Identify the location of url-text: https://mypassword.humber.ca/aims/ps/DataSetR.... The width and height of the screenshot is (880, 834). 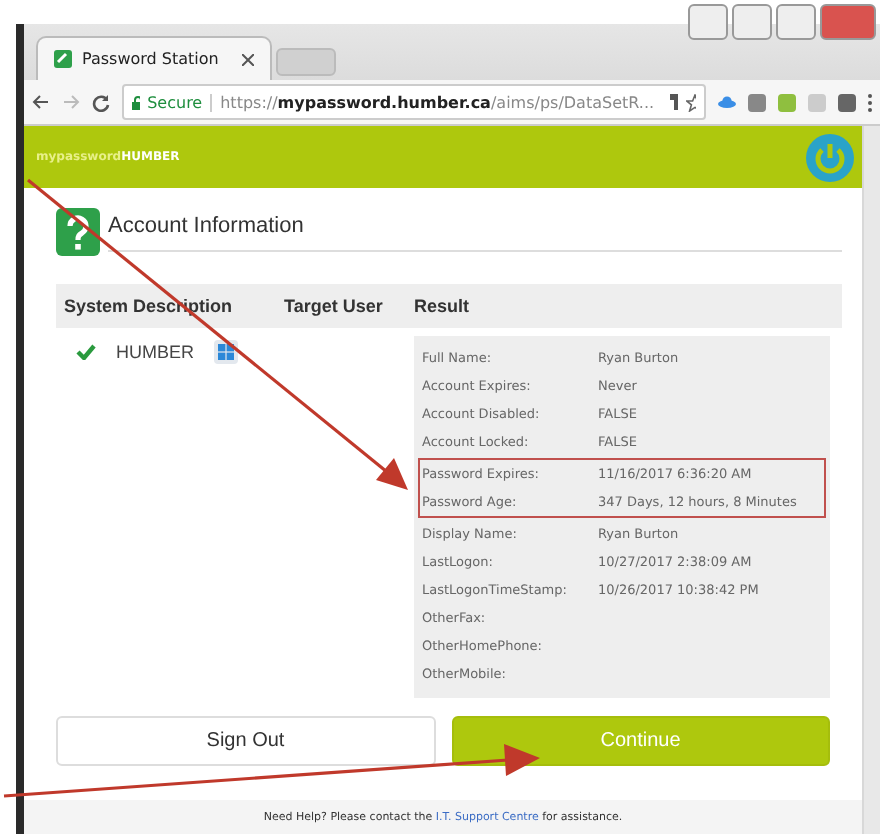
(432, 102).